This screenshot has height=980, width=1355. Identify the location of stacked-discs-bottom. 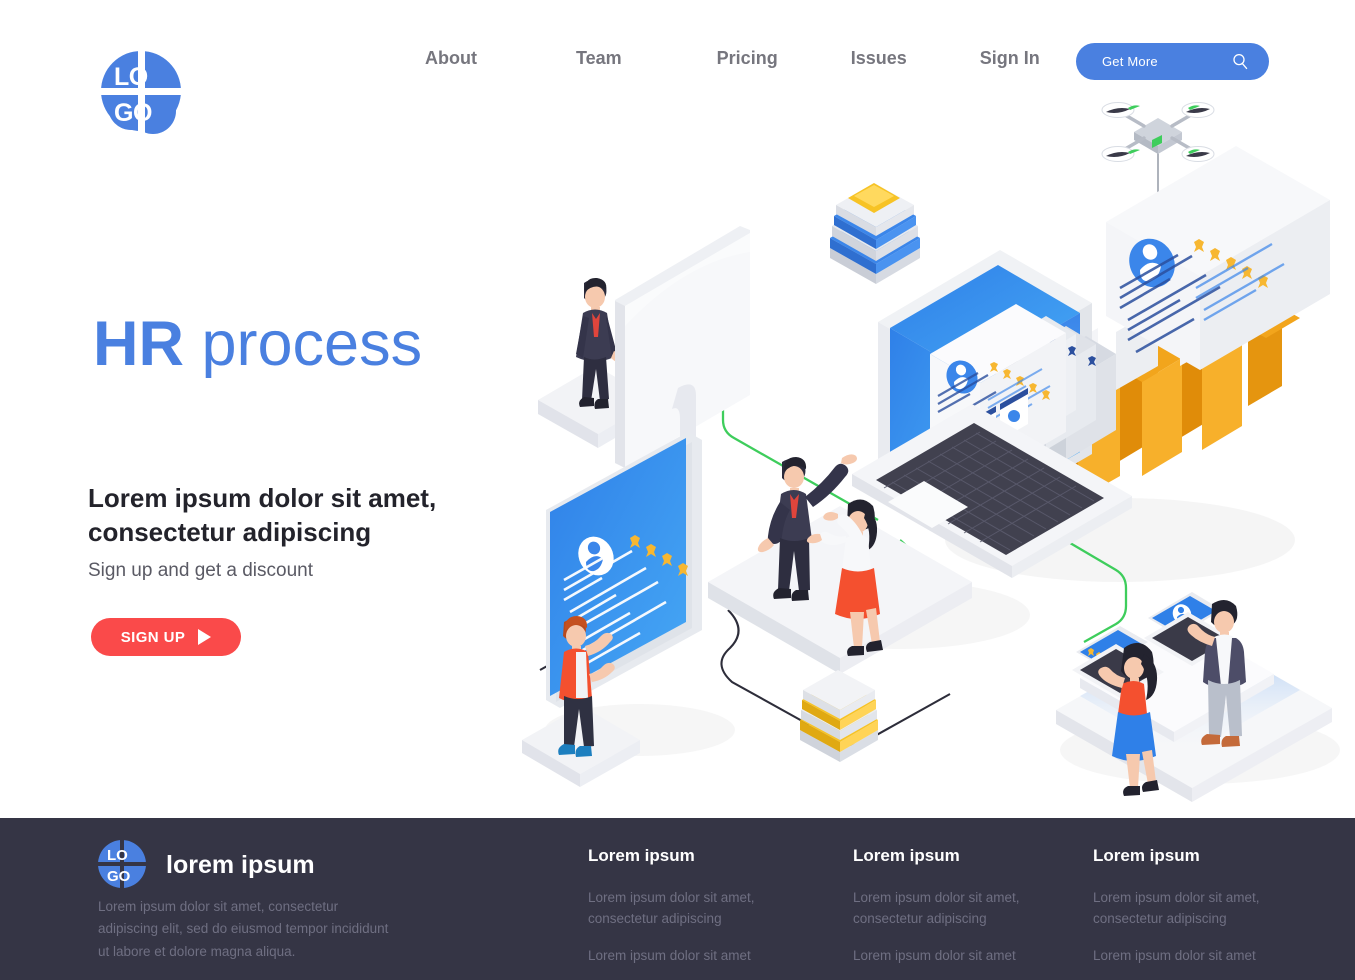
(839, 716).